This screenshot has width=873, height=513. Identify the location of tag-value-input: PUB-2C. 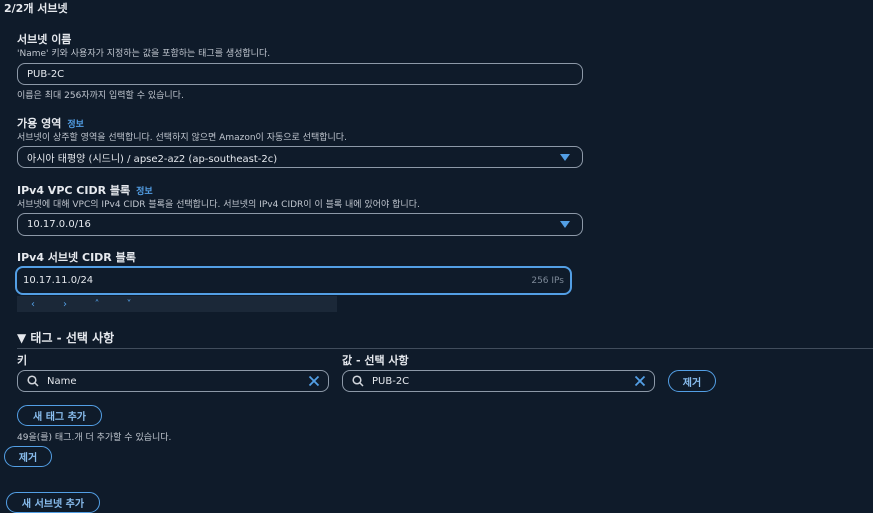
(498, 381).